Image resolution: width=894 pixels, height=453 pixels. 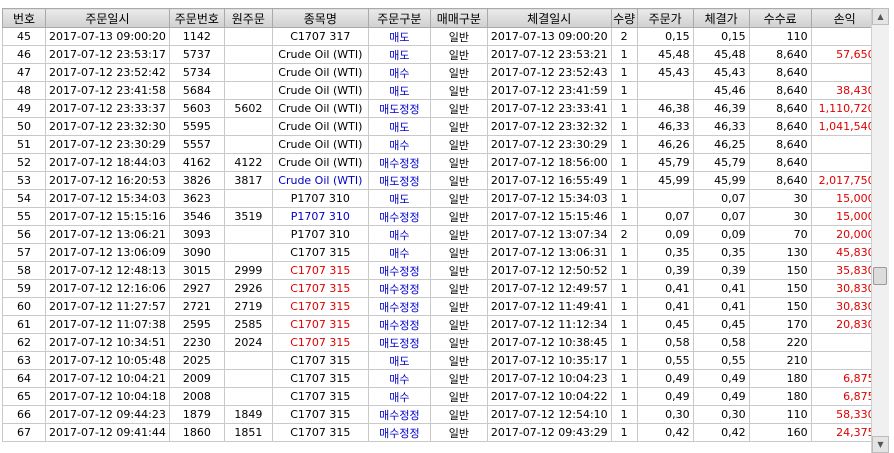 I want to click on quantity-cell: 2, so click(x=624, y=36).